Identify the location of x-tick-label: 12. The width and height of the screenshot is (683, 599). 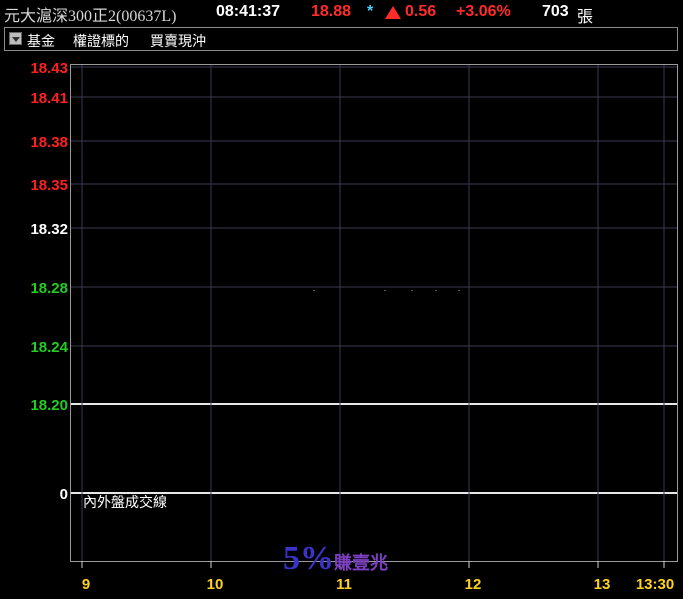
(473, 584).